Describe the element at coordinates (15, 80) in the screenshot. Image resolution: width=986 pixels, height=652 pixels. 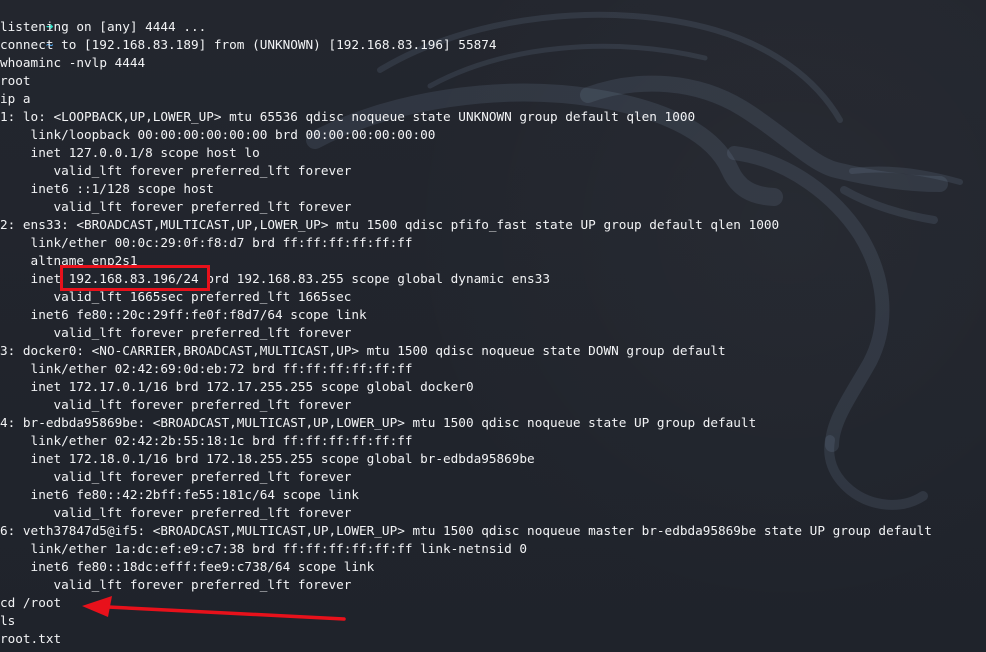
I see `terminal-line: root` at that location.